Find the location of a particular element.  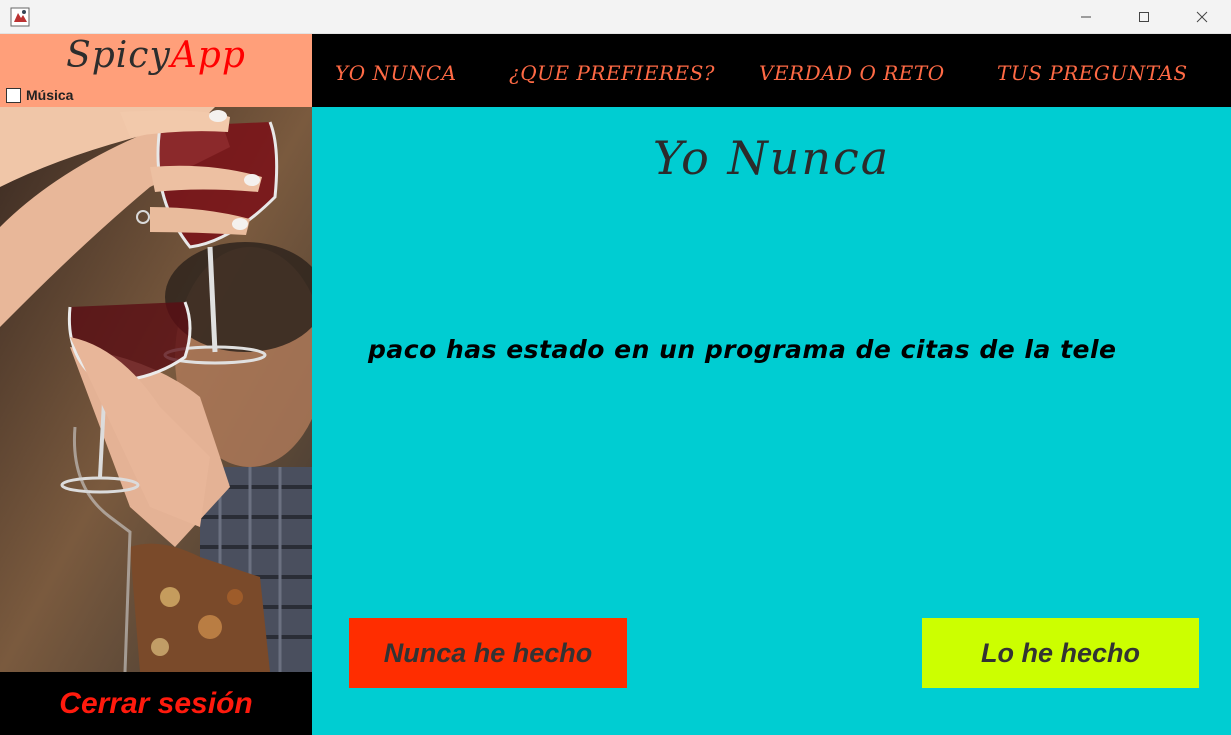

brand-panel: SpicyApp Música is located at coordinates (156, 70).